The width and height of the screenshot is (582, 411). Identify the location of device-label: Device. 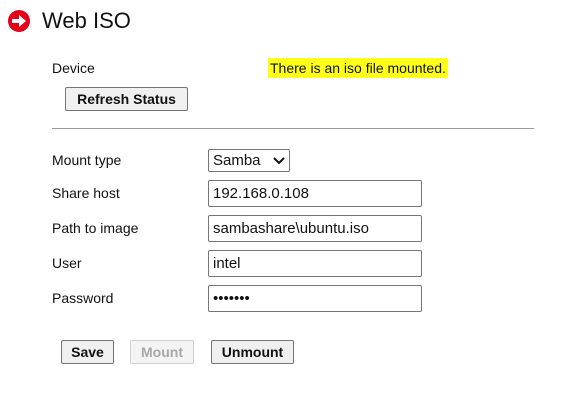
(73, 68).